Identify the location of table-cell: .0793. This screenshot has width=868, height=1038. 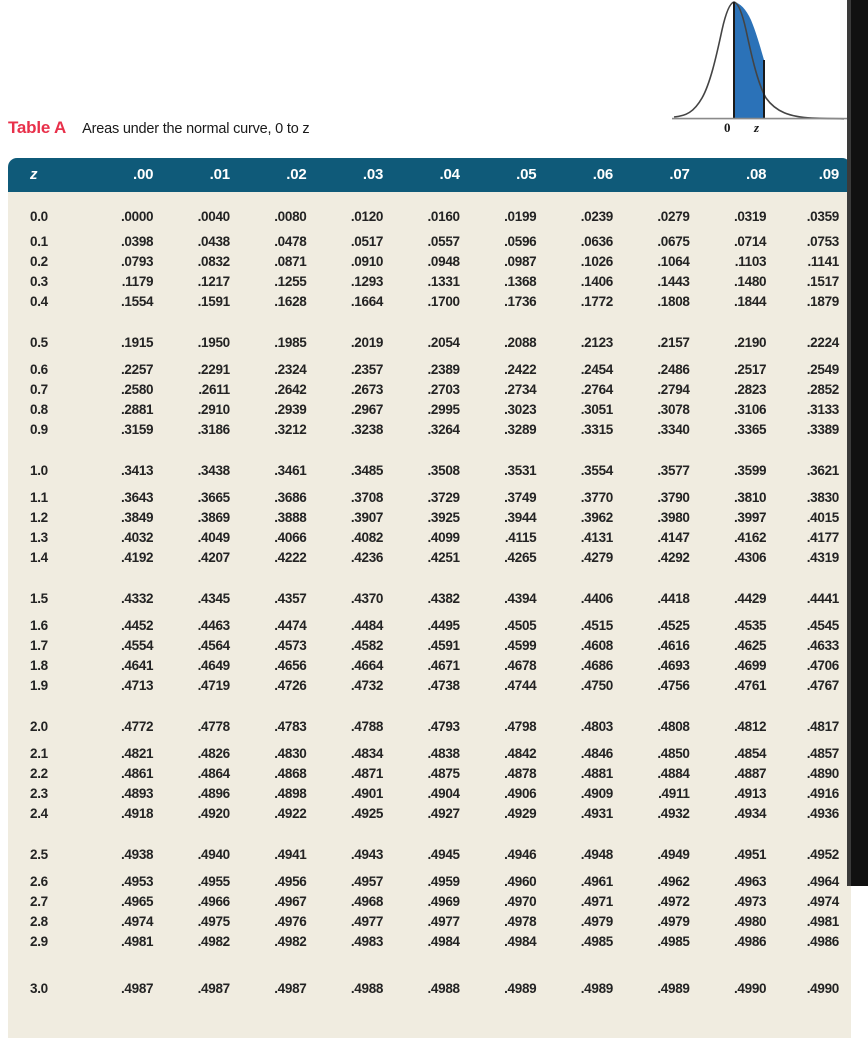
(137, 261).